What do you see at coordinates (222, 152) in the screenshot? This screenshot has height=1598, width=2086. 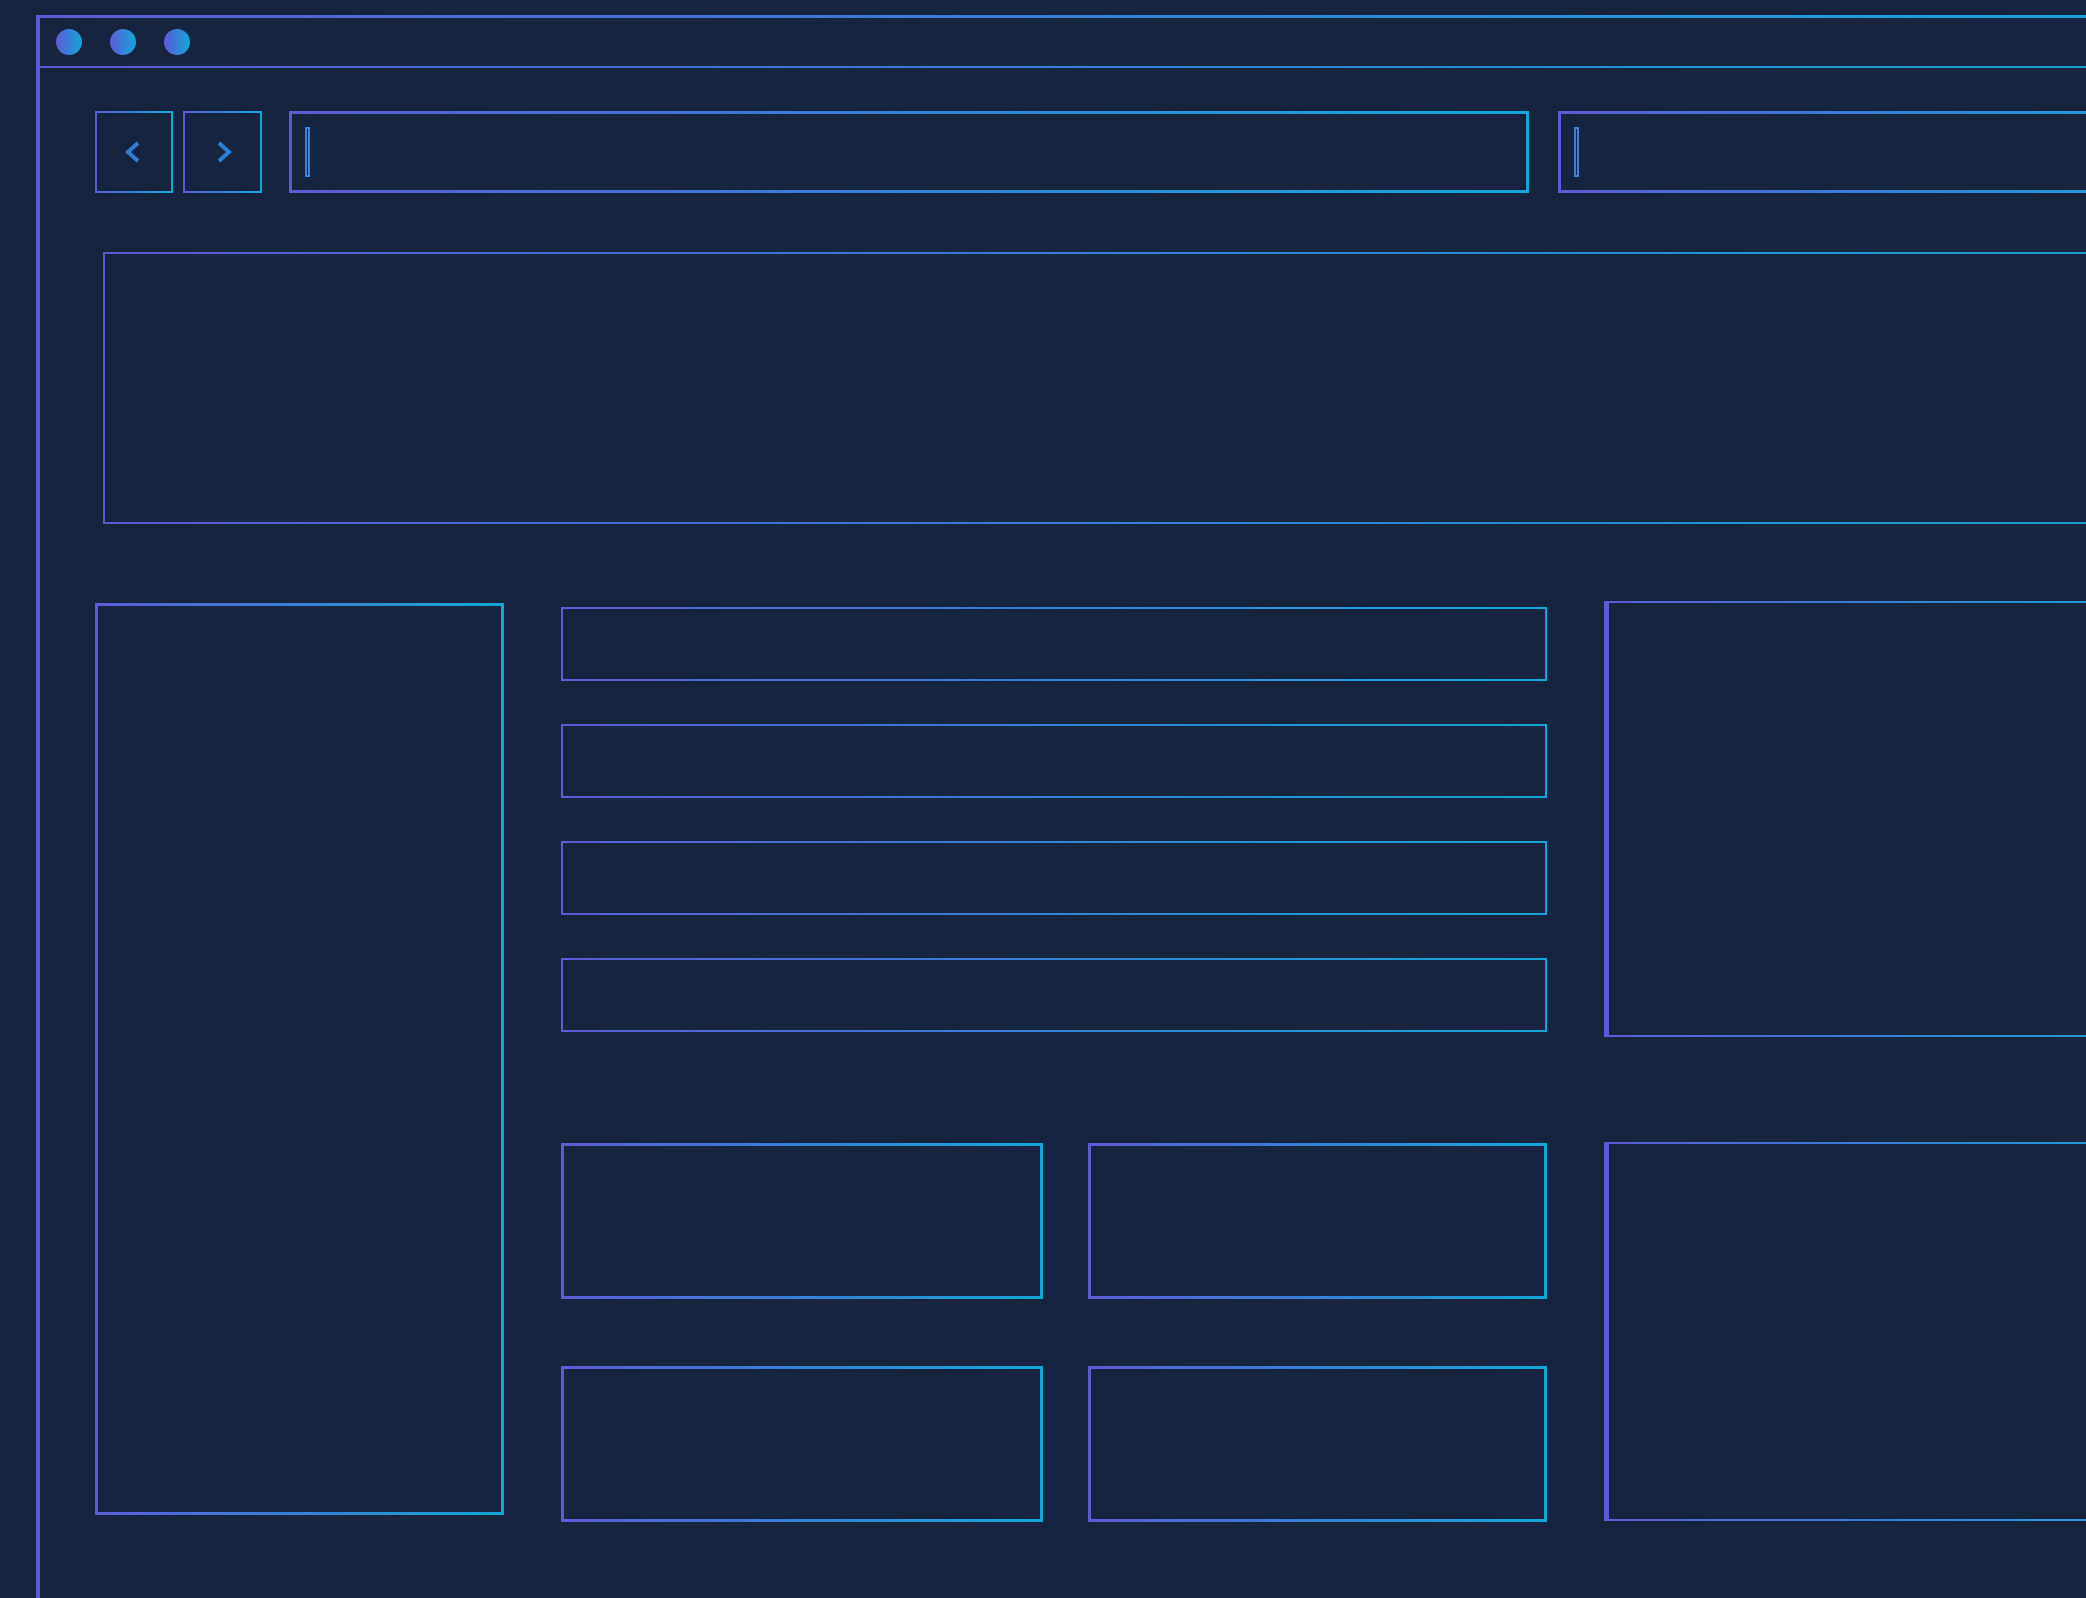 I see `forward-button` at bounding box center [222, 152].